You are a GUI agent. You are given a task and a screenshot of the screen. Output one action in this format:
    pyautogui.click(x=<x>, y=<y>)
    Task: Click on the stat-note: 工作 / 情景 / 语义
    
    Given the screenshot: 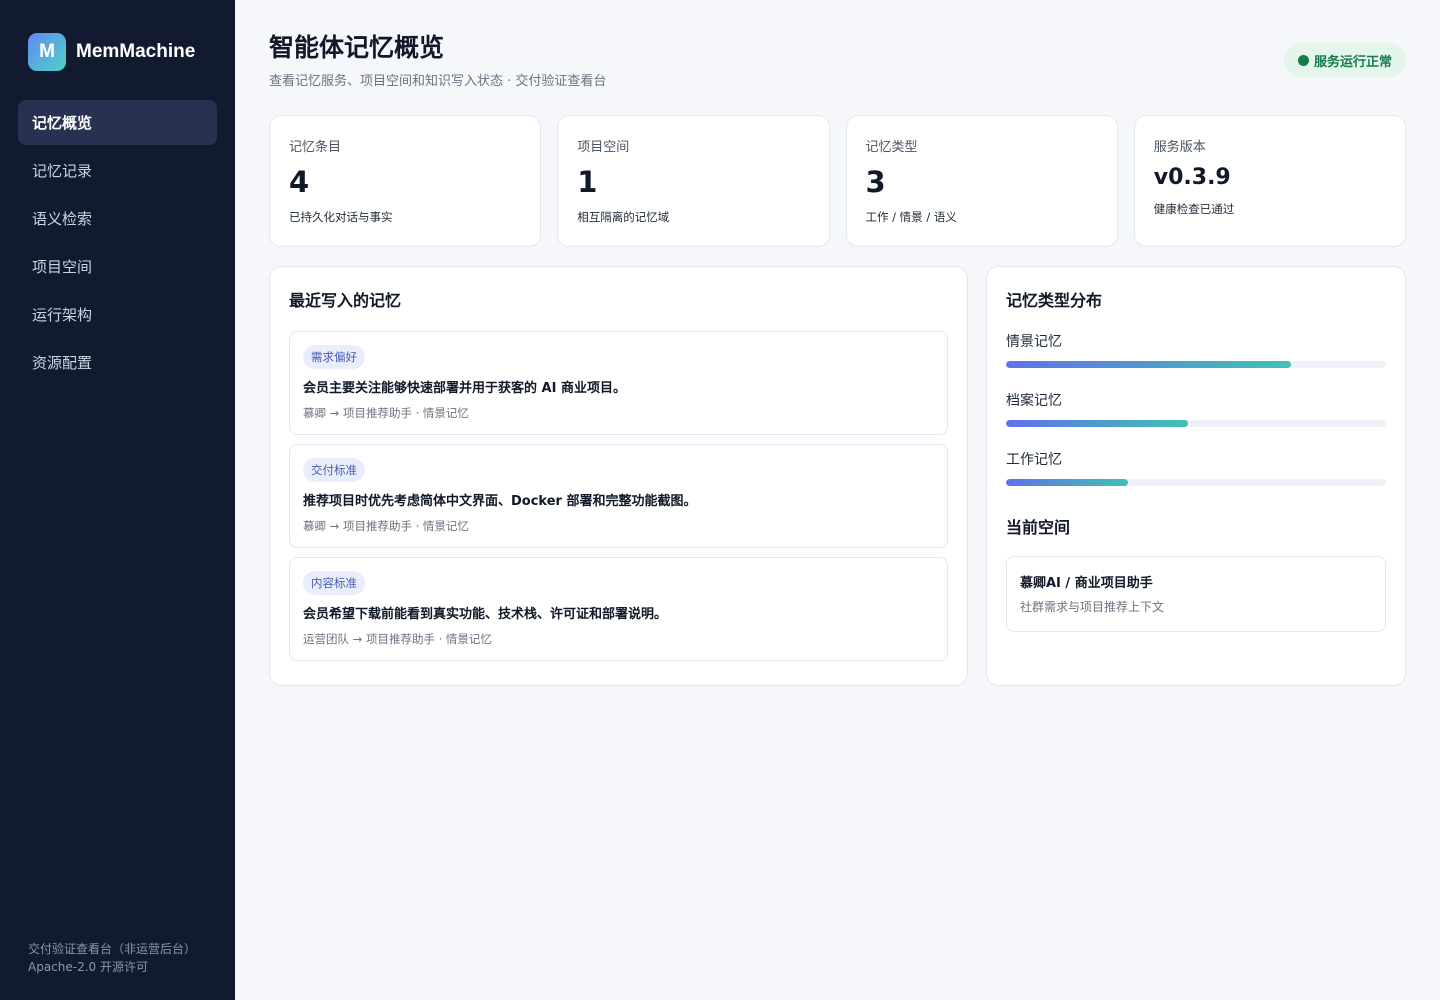 What is the action you would take?
    pyautogui.click(x=911, y=217)
    